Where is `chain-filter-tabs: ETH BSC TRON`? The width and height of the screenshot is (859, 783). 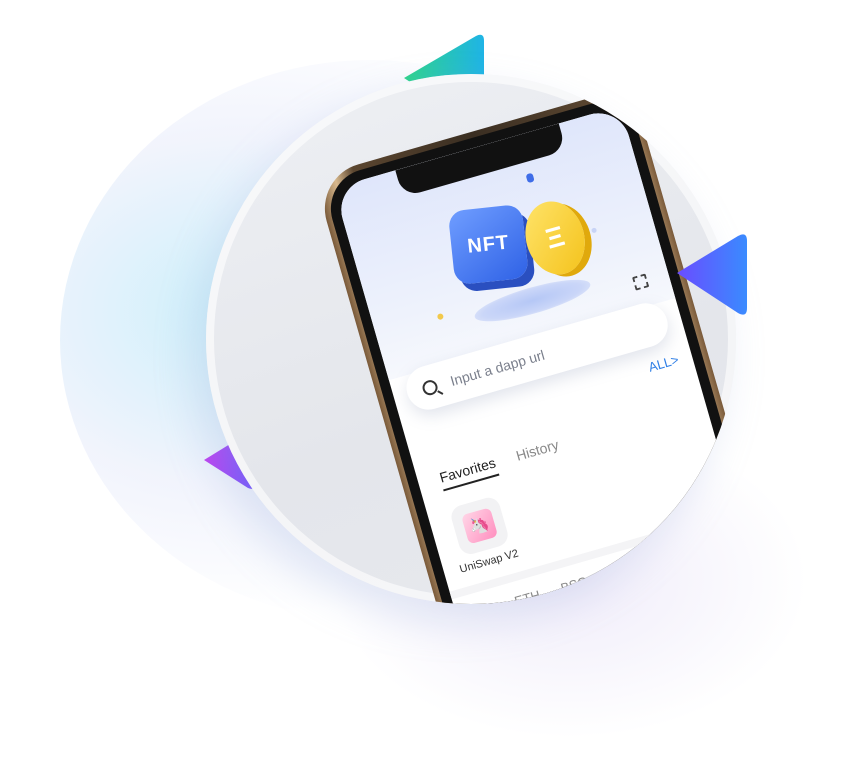
chain-filter-tabs: ETH BSC TRON is located at coordinates (579, 581).